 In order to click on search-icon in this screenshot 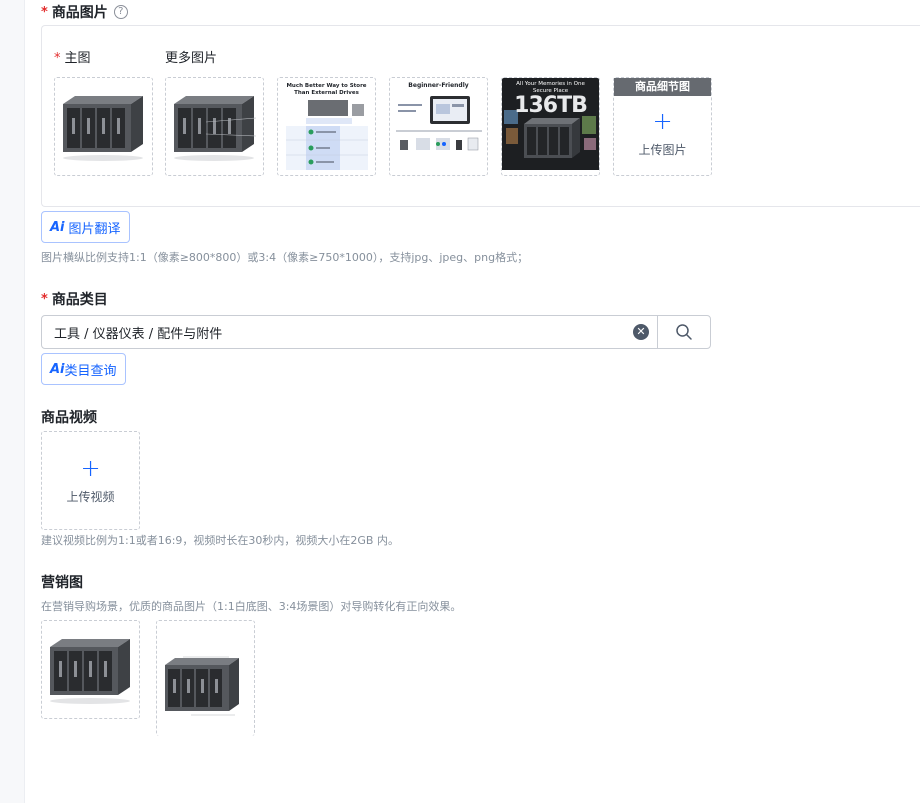, I will do `click(684, 332)`.